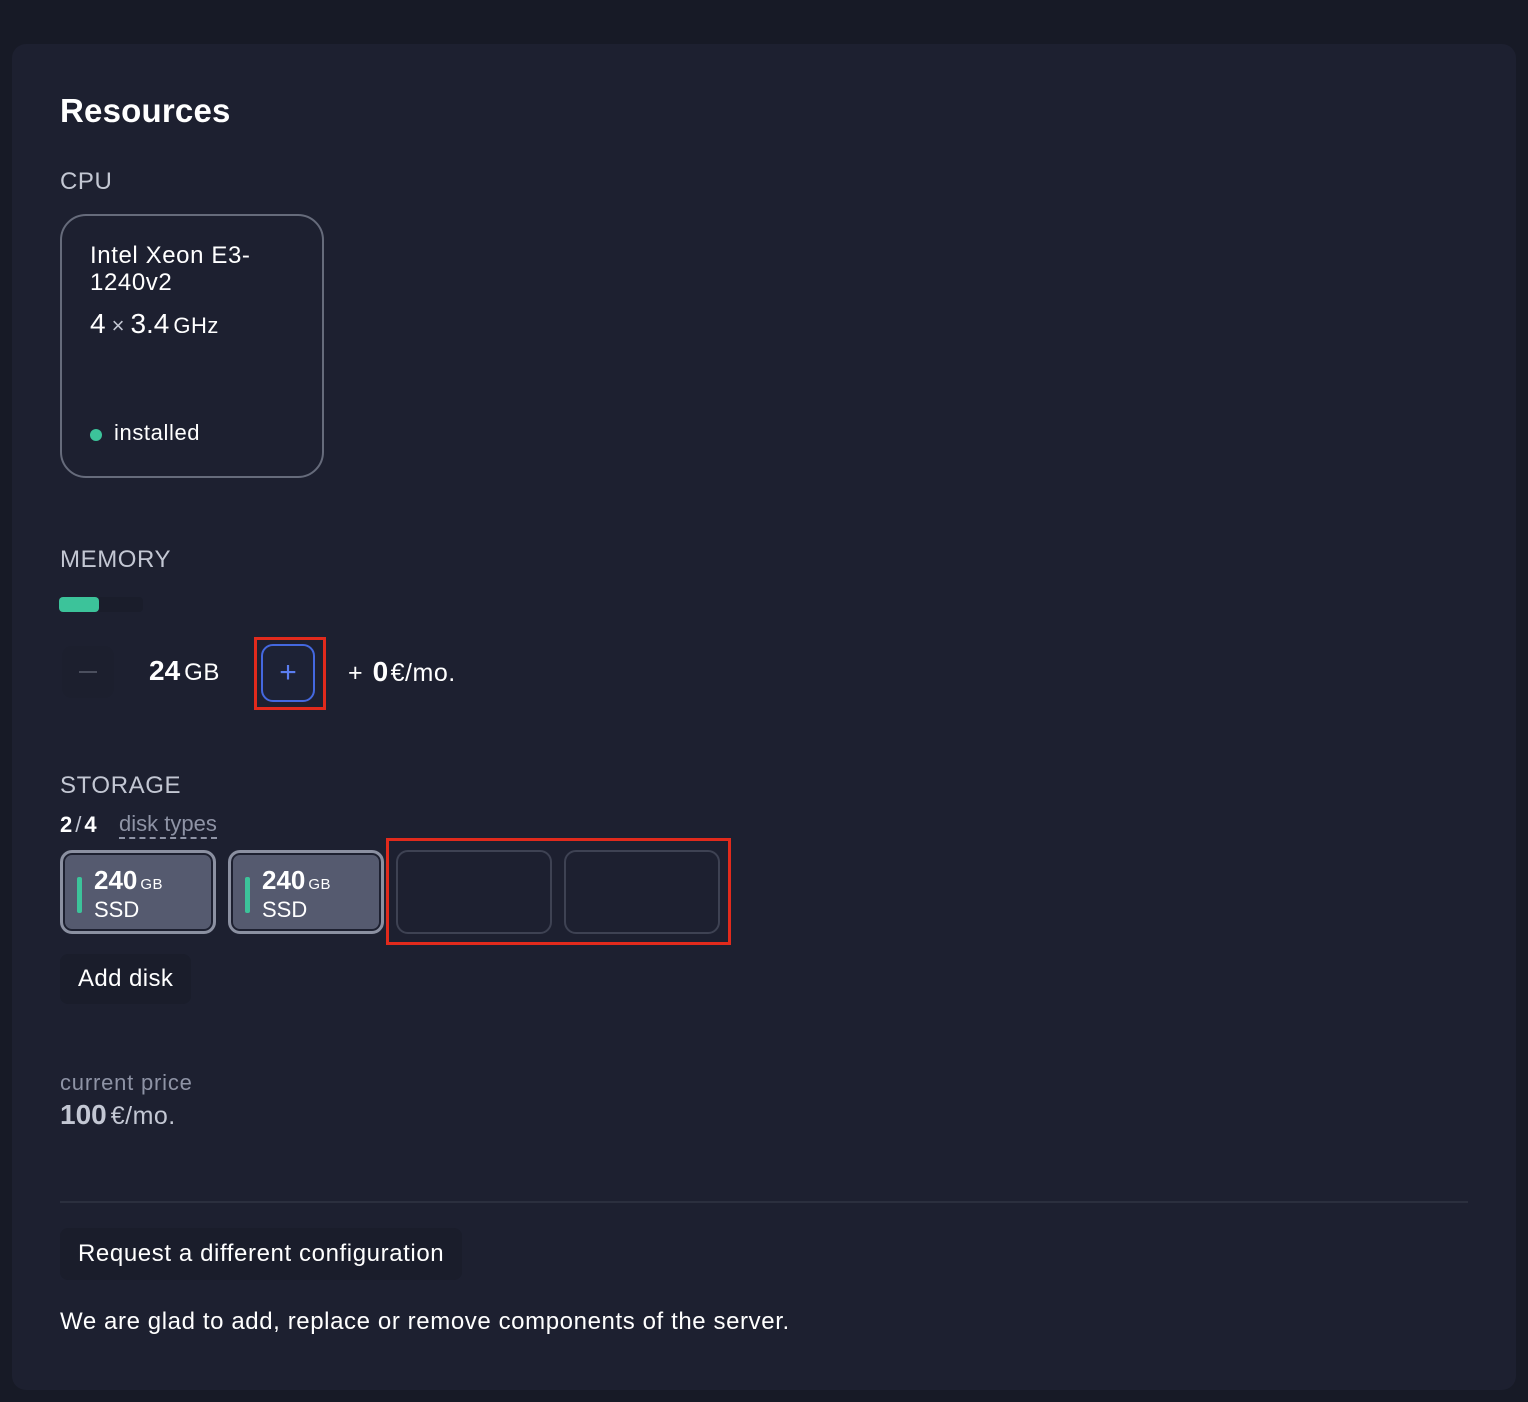  Describe the element at coordinates (202, 672) in the screenshot. I see `memory-unit: GB` at that location.